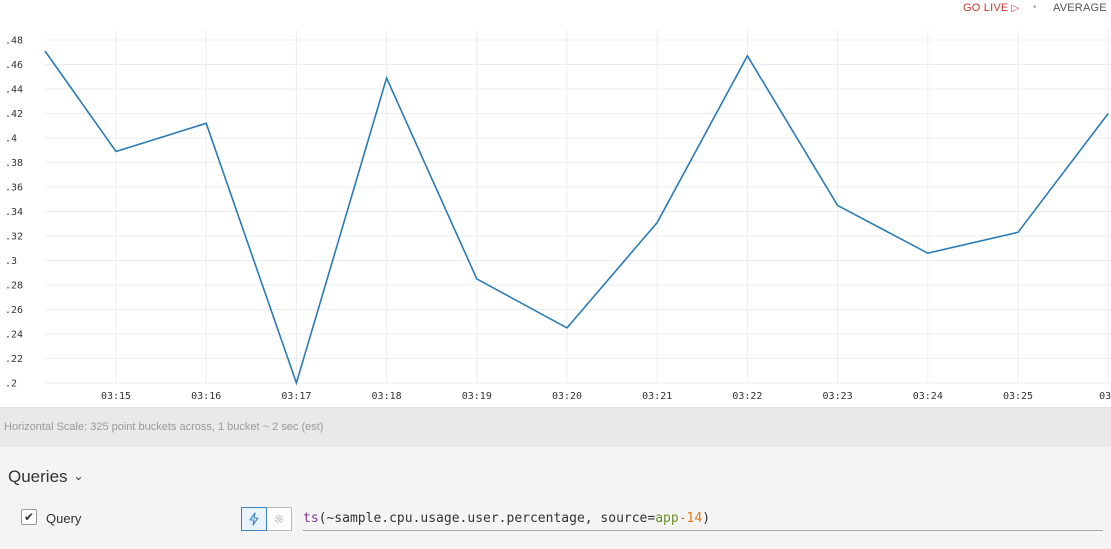  What do you see at coordinates (14, 212) in the screenshot?
I see `y-tick-label: .34` at bounding box center [14, 212].